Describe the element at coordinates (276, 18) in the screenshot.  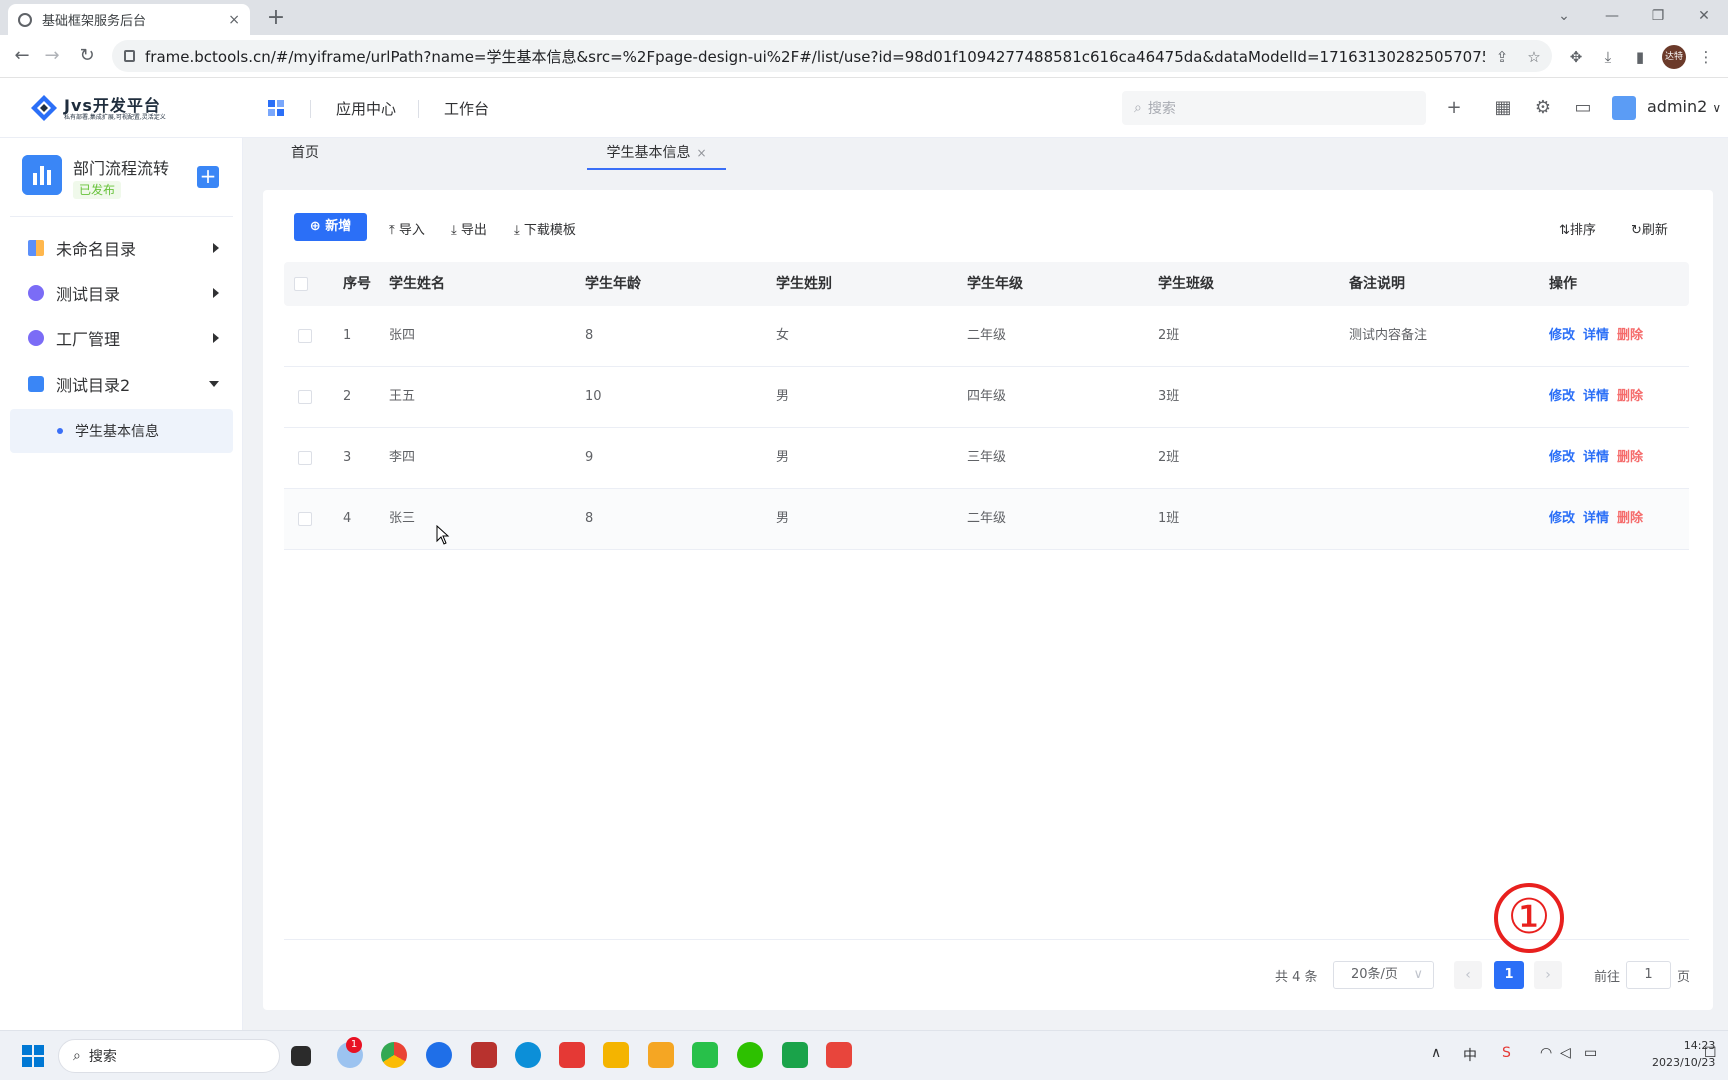
I see `new-tab-button: +` at that location.